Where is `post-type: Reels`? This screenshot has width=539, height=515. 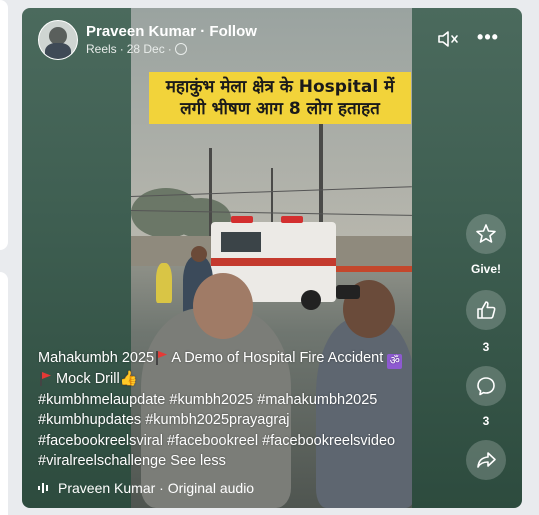
post-type: Reels is located at coordinates (101, 49).